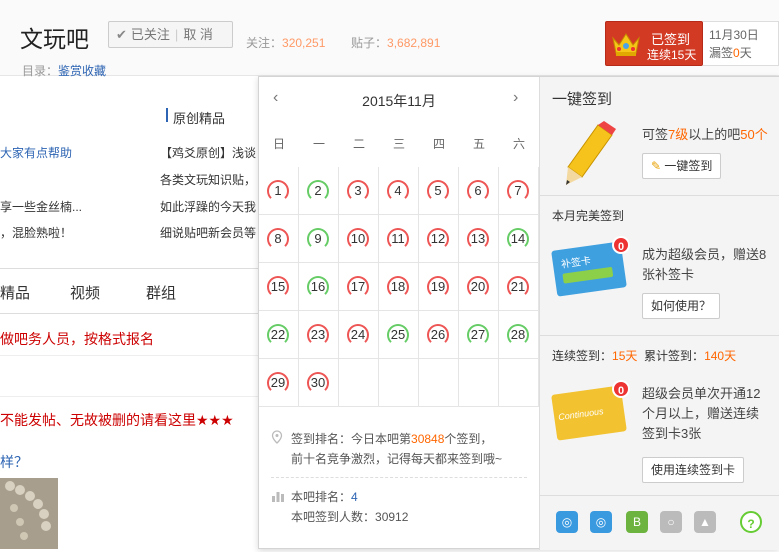 This screenshot has width=779, height=552. What do you see at coordinates (701, 413) in the screenshot?
I see `super-desc: 超级会员单次开通12 个月以上，赠送连续 签到卡3张` at bounding box center [701, 413].